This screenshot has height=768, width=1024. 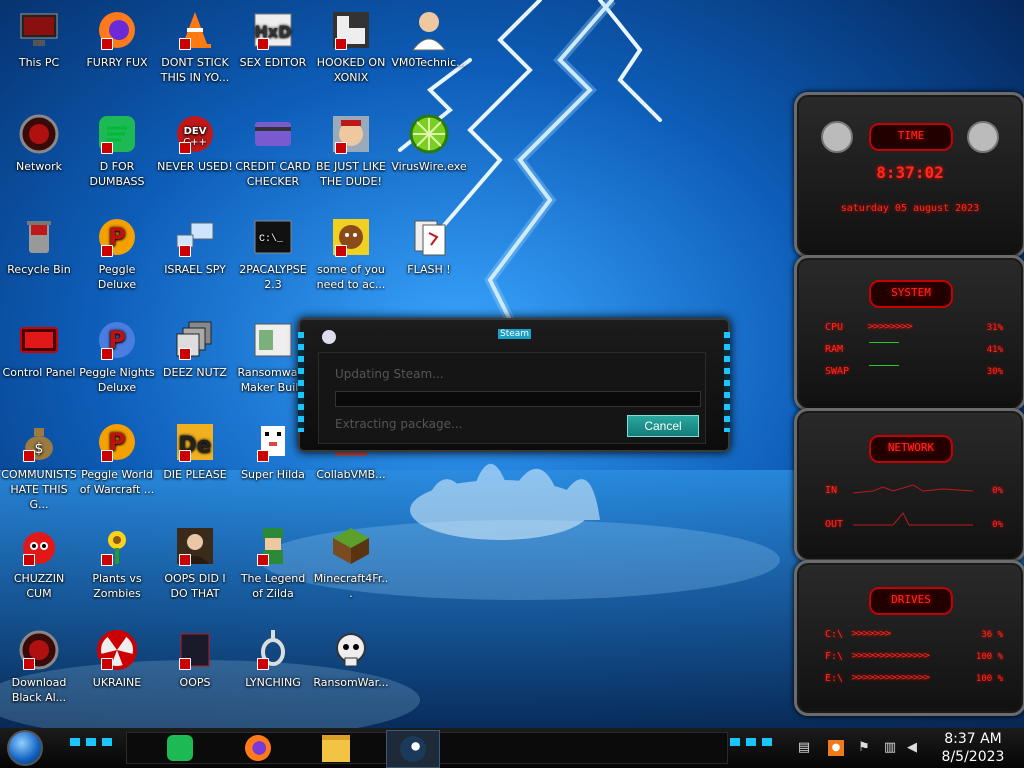 I want to click on legend-of-zilda-icon: The Legend of Zilda, so click(x=273, y=562).